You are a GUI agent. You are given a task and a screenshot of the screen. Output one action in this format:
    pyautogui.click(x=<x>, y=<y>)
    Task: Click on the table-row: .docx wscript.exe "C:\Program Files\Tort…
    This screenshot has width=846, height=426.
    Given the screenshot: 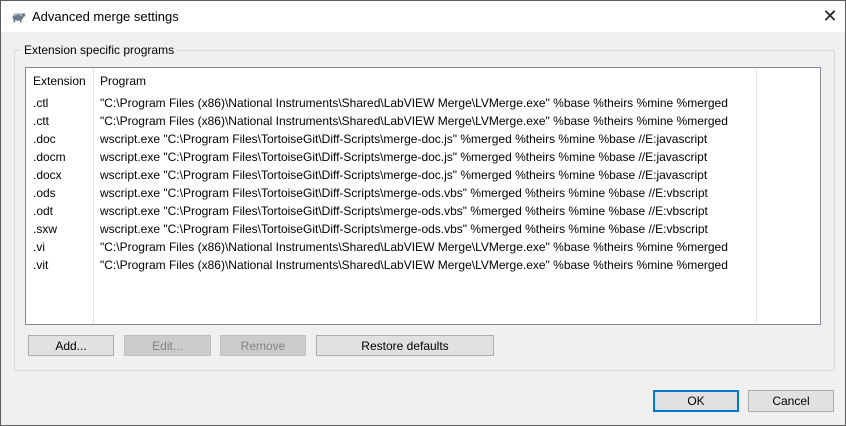 What is the action you would take?
    pyautogui.click(x=423, y=176)
    